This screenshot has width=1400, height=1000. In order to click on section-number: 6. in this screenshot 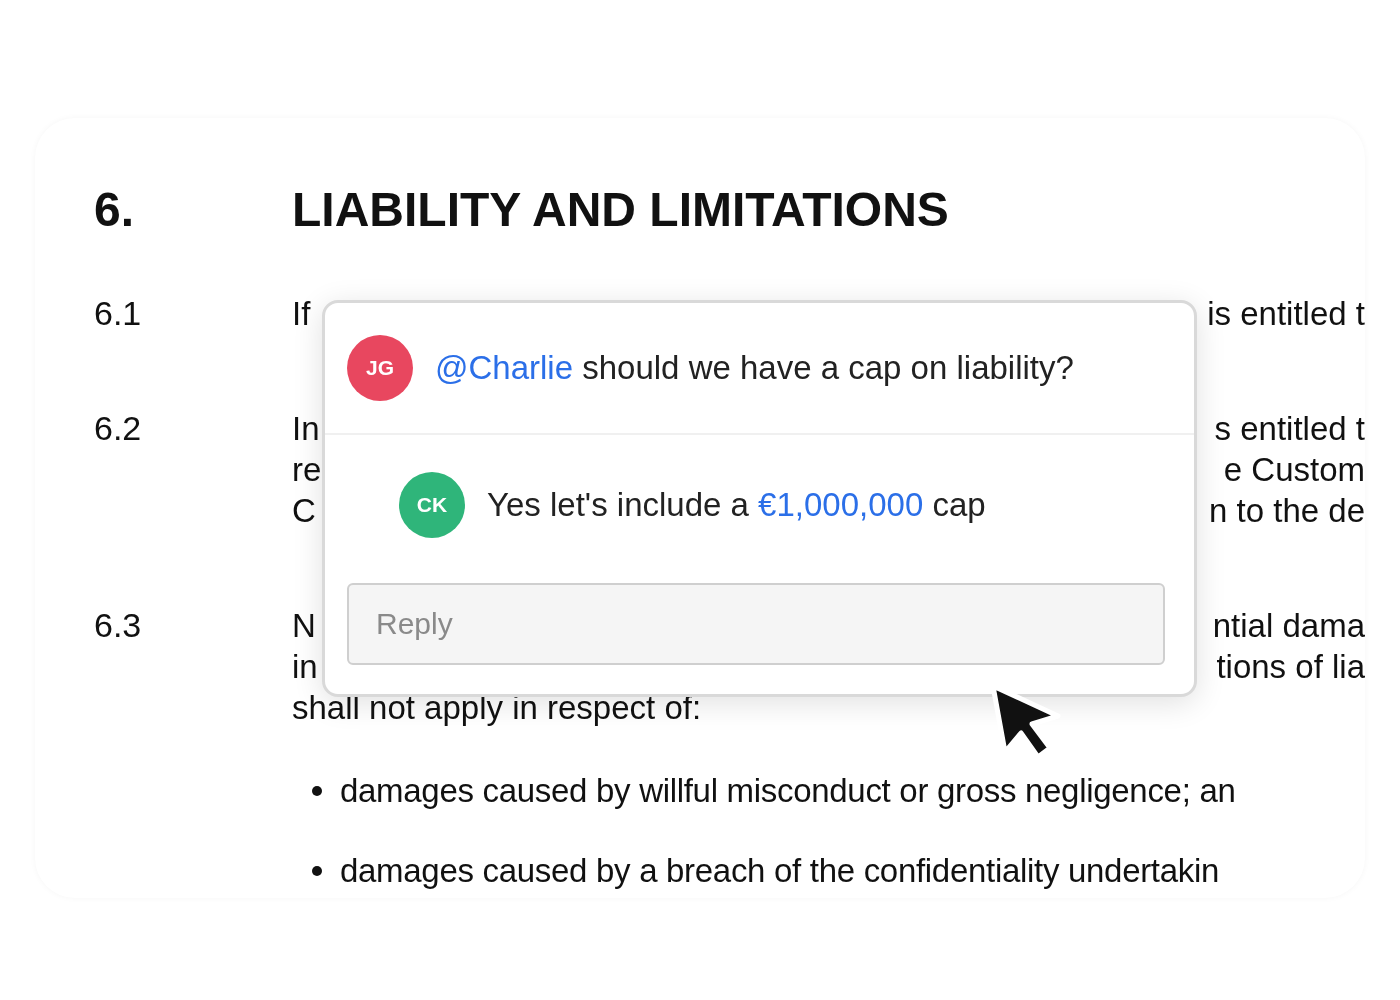, I will do `click(115, 210)`.